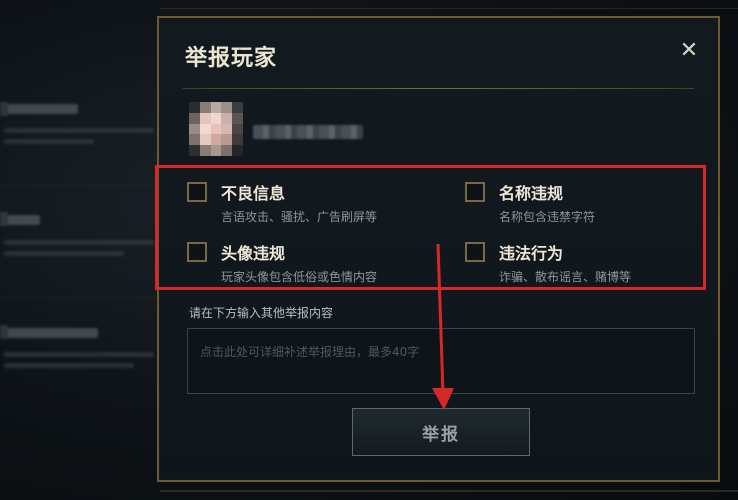 The width and height of the screenshot is (738, 500). What do you see at coordinates (441, 361) in the screenshot?
I see `detail-input: 点击此处可详细补述举报理由，最多40字` at bounding box center [441, 361].